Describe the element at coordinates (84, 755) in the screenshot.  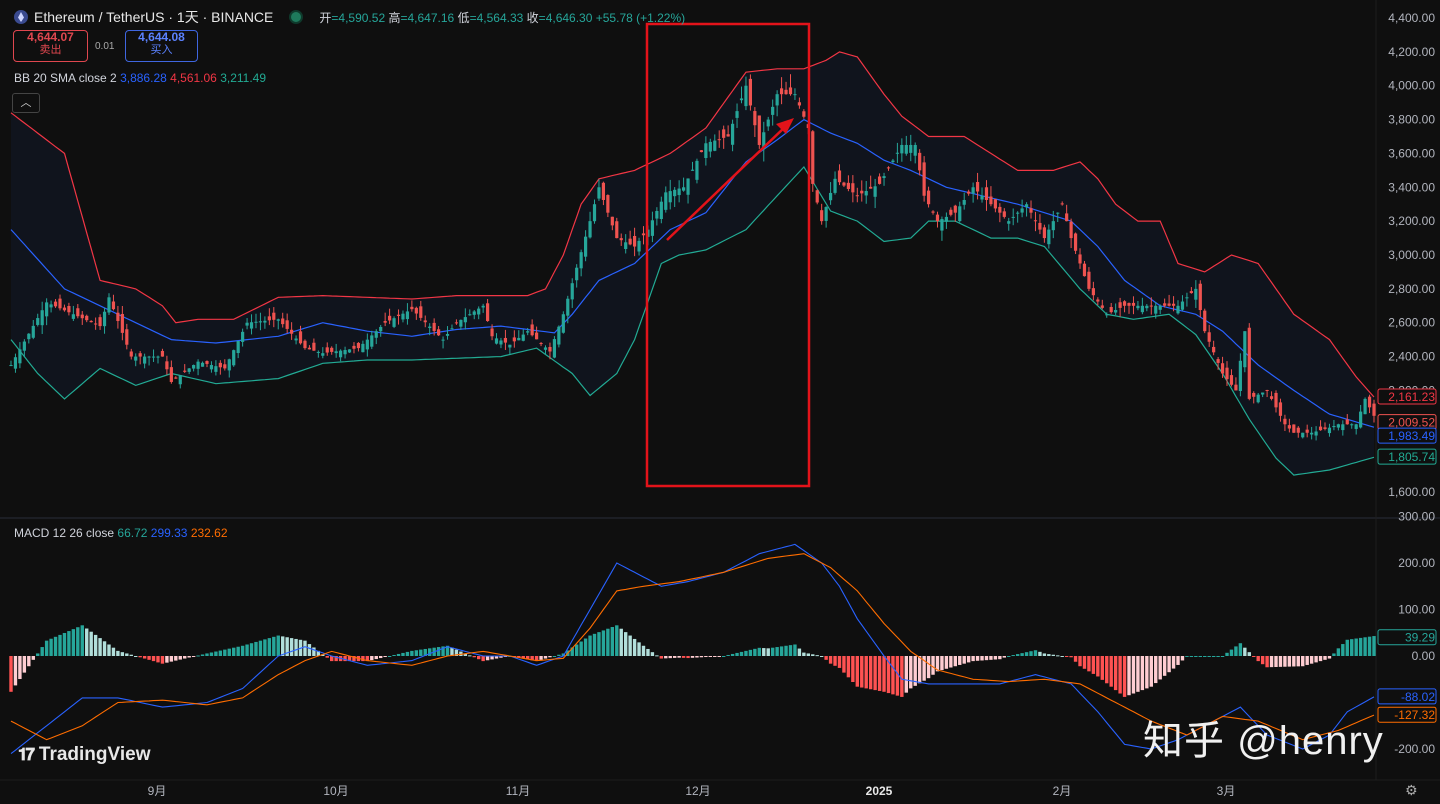
I see `tradingview-logo: 𝟏𝟕 TradingView` at that location.